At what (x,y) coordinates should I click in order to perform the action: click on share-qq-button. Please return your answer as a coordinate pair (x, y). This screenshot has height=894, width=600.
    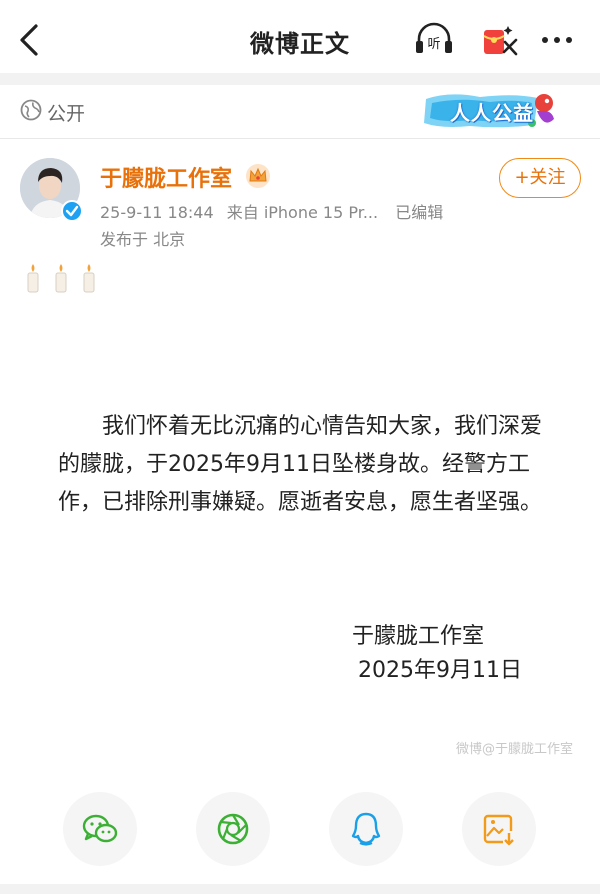
    Looking at the image, I should click on (366, 829).